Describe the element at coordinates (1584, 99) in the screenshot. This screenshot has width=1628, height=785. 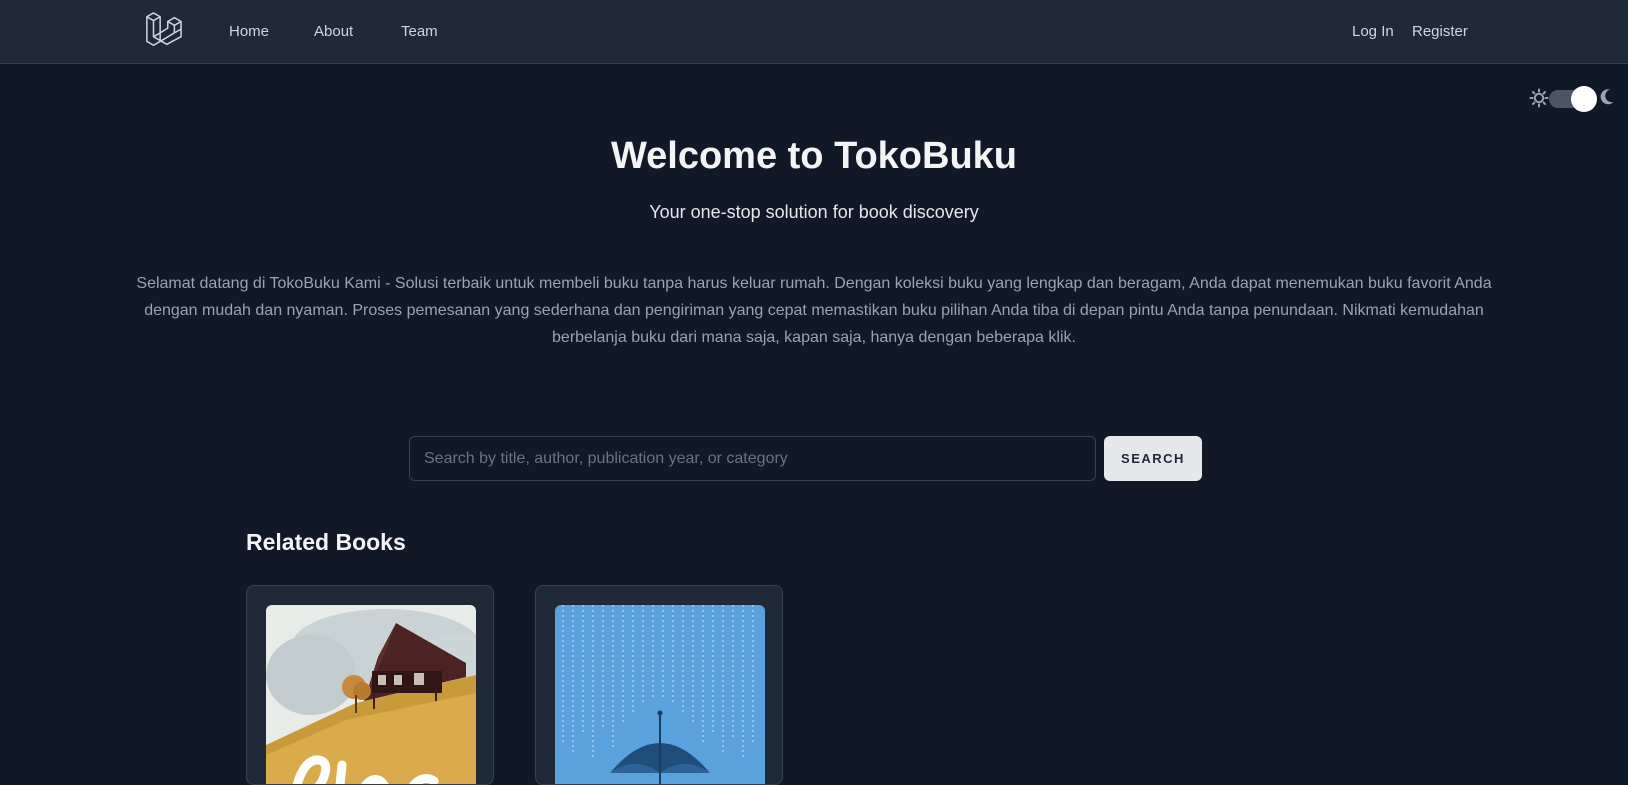
I see `toggle-knob` at that location.